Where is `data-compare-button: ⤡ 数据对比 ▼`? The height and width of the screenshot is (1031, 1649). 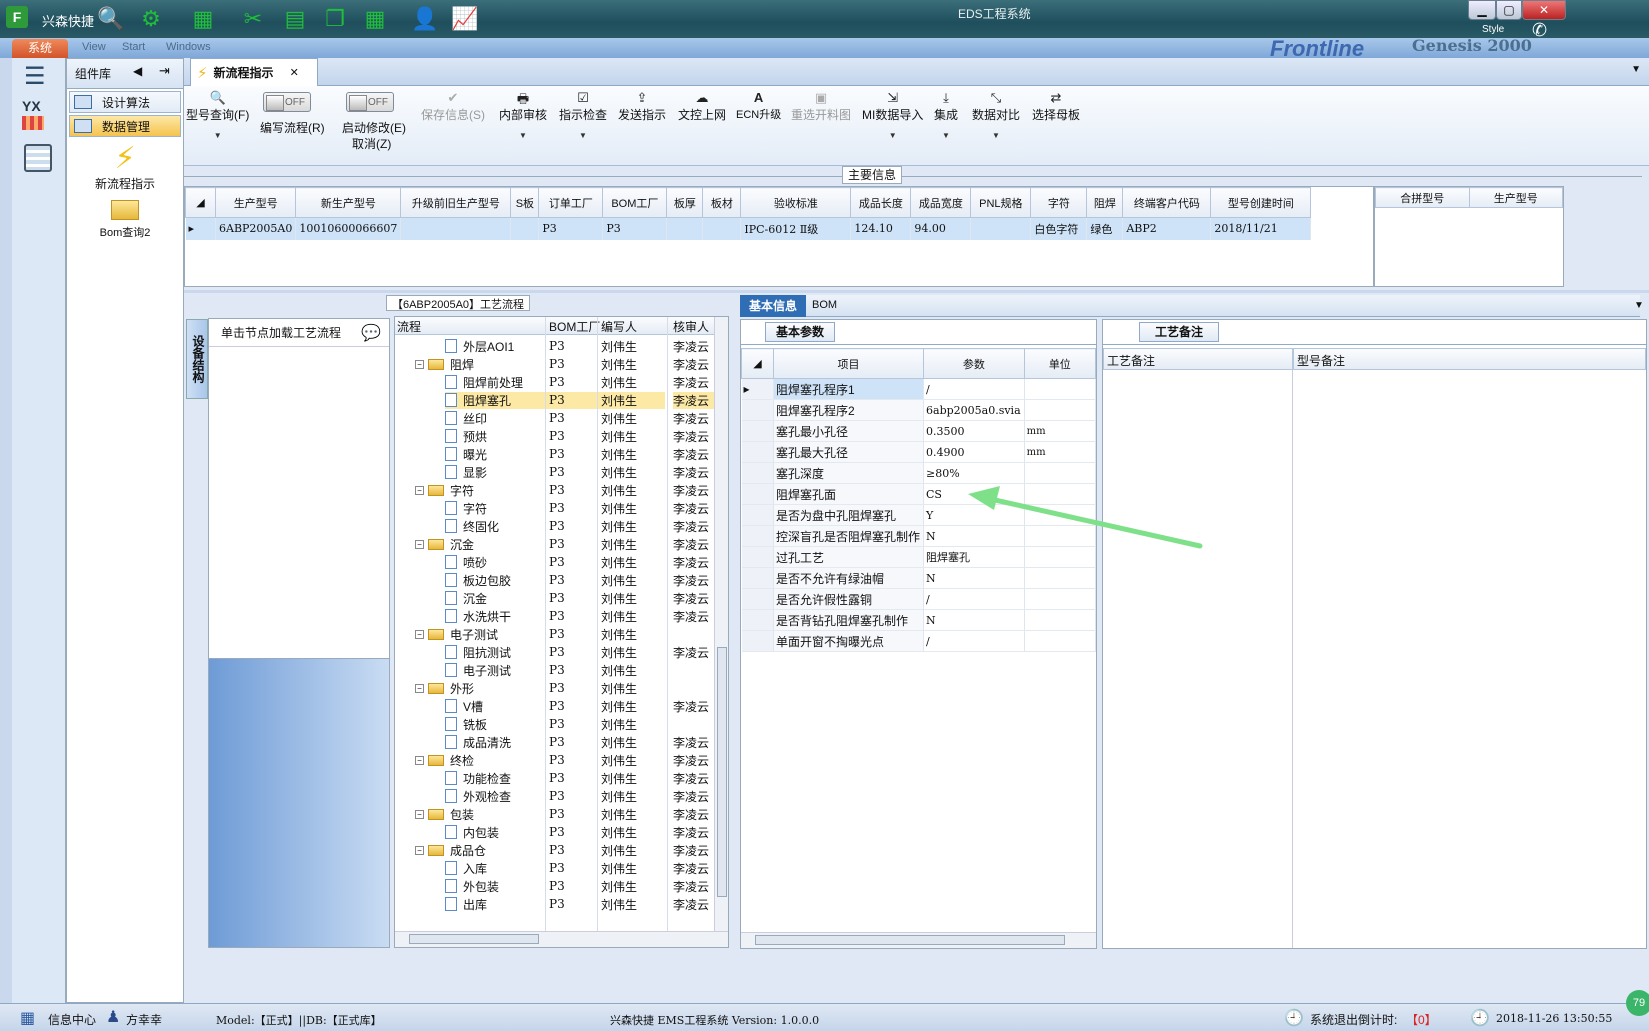
data-compare-button: ⤡ 数据对比 ▼ is located at coordinates (996, 115).